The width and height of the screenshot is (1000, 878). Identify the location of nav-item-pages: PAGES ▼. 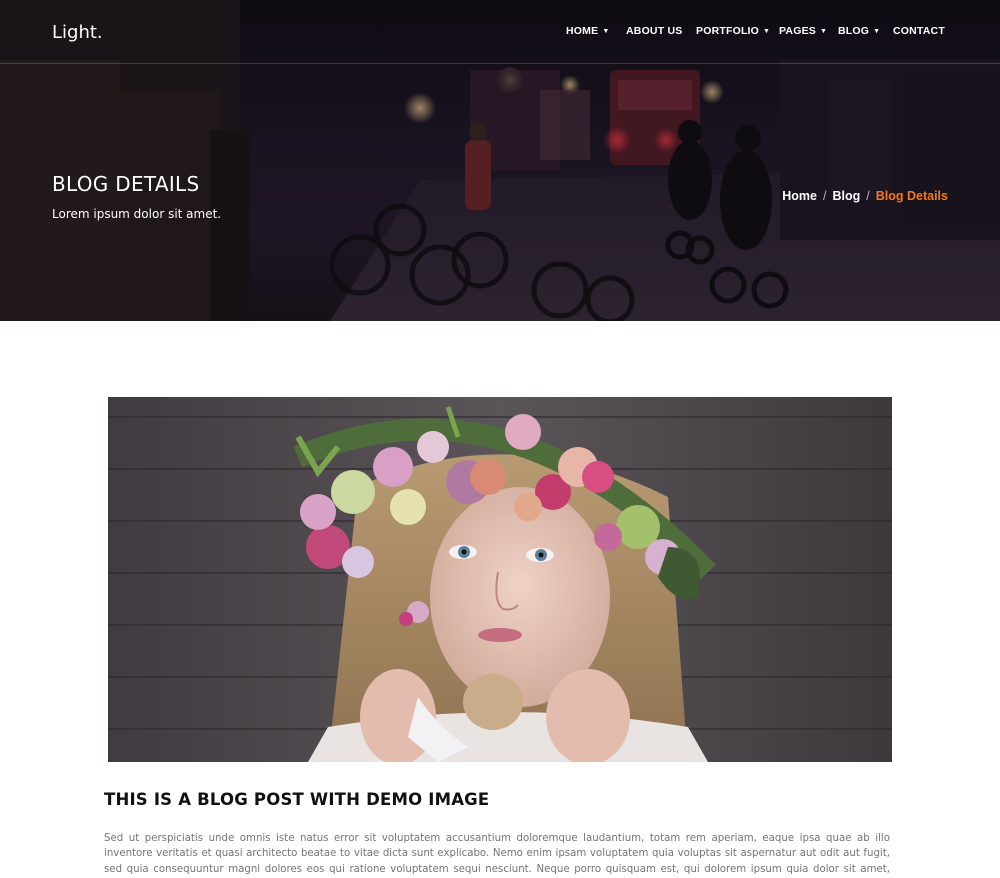
(803, 31).